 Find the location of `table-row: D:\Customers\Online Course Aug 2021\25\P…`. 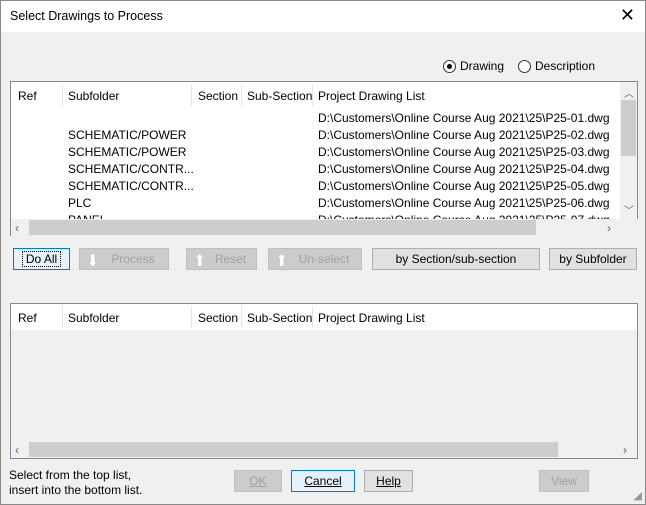

table-row: D:\Customers\Online Course Aug 2021\25\P… is located at coordinates (316, 117).